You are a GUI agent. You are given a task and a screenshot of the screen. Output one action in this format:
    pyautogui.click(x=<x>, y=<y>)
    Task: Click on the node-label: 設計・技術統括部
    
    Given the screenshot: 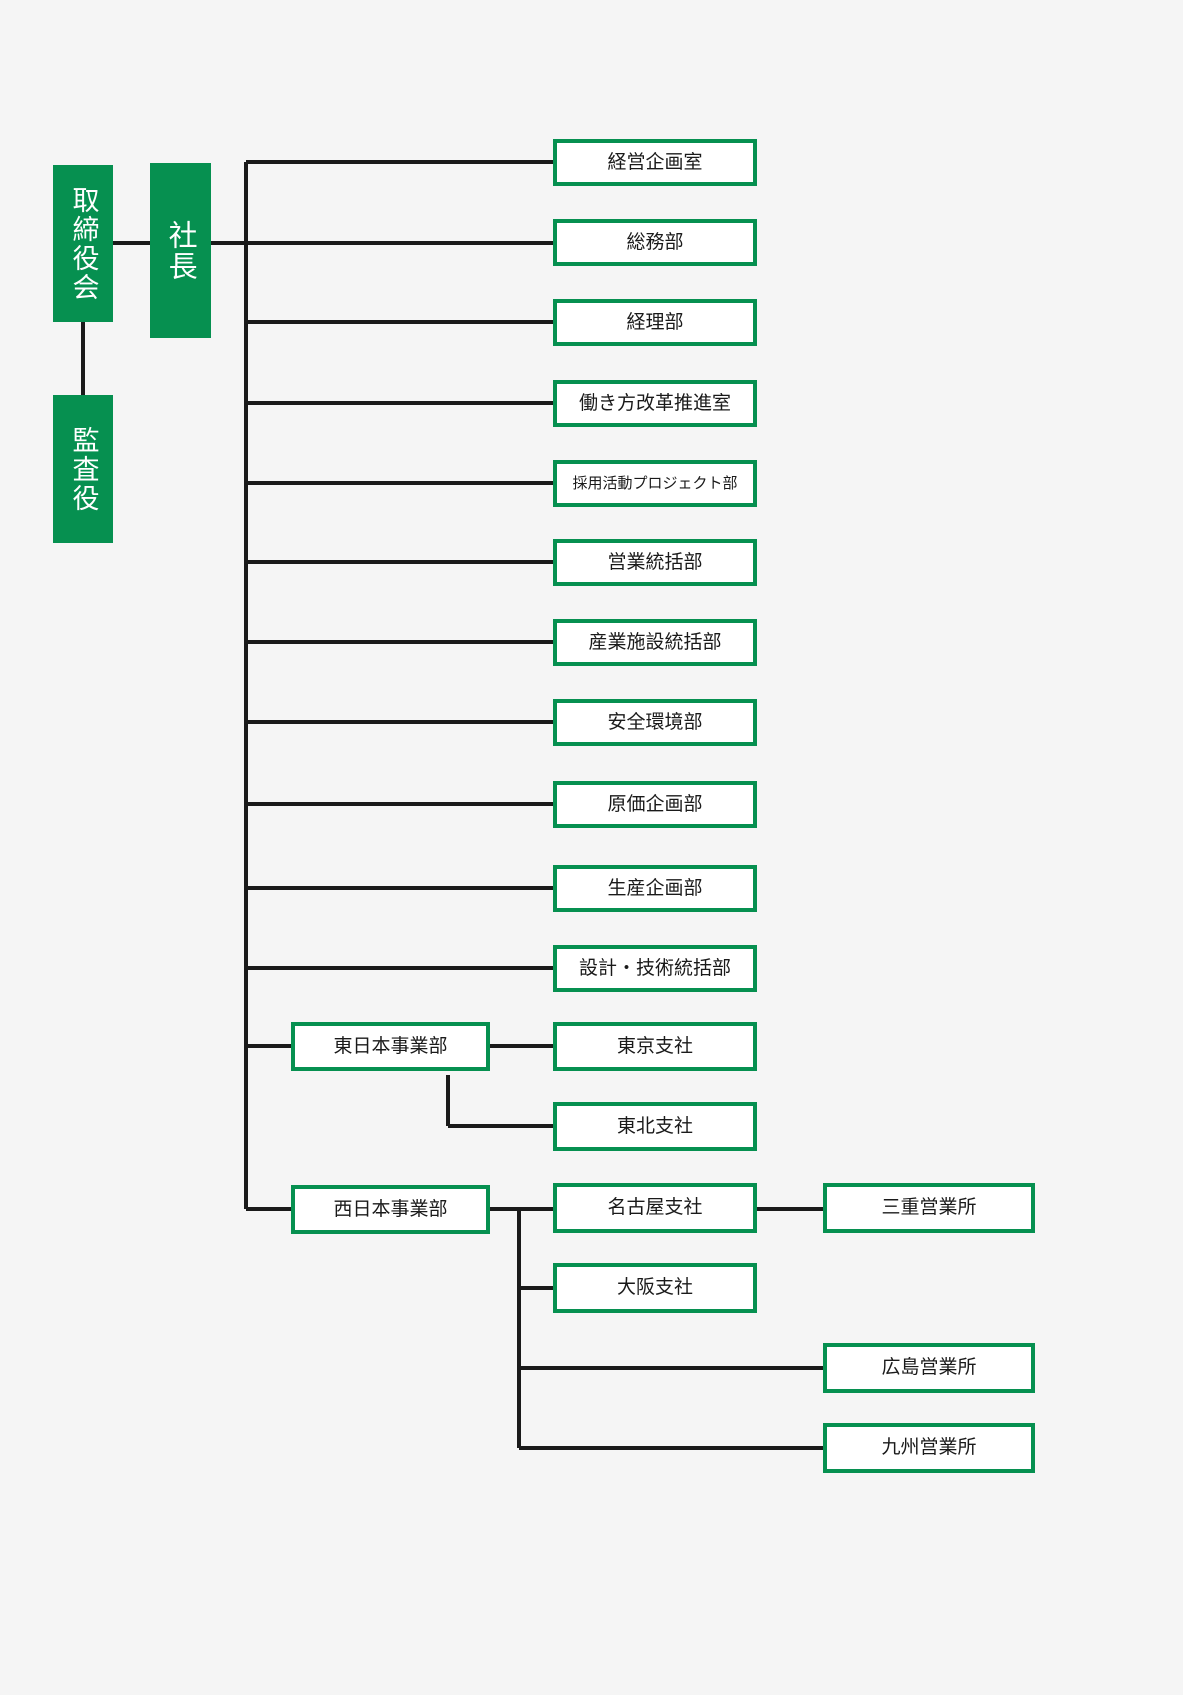 What is the action you would take?
    pyautogui.click(x=654, y=967)
    